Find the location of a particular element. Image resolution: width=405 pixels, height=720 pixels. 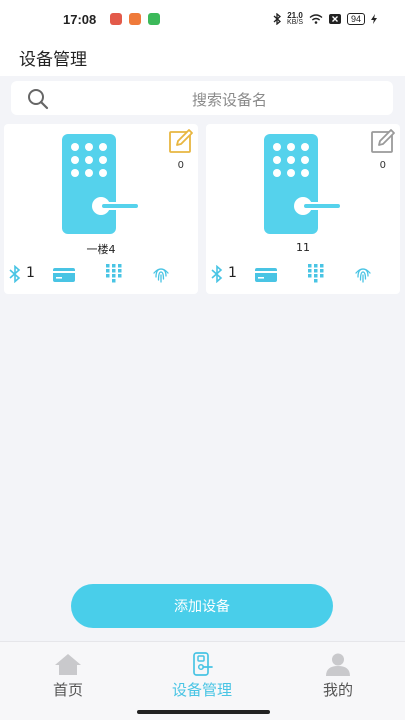

search-bar: 搜索设备名 is located at coordinates (202, 98).